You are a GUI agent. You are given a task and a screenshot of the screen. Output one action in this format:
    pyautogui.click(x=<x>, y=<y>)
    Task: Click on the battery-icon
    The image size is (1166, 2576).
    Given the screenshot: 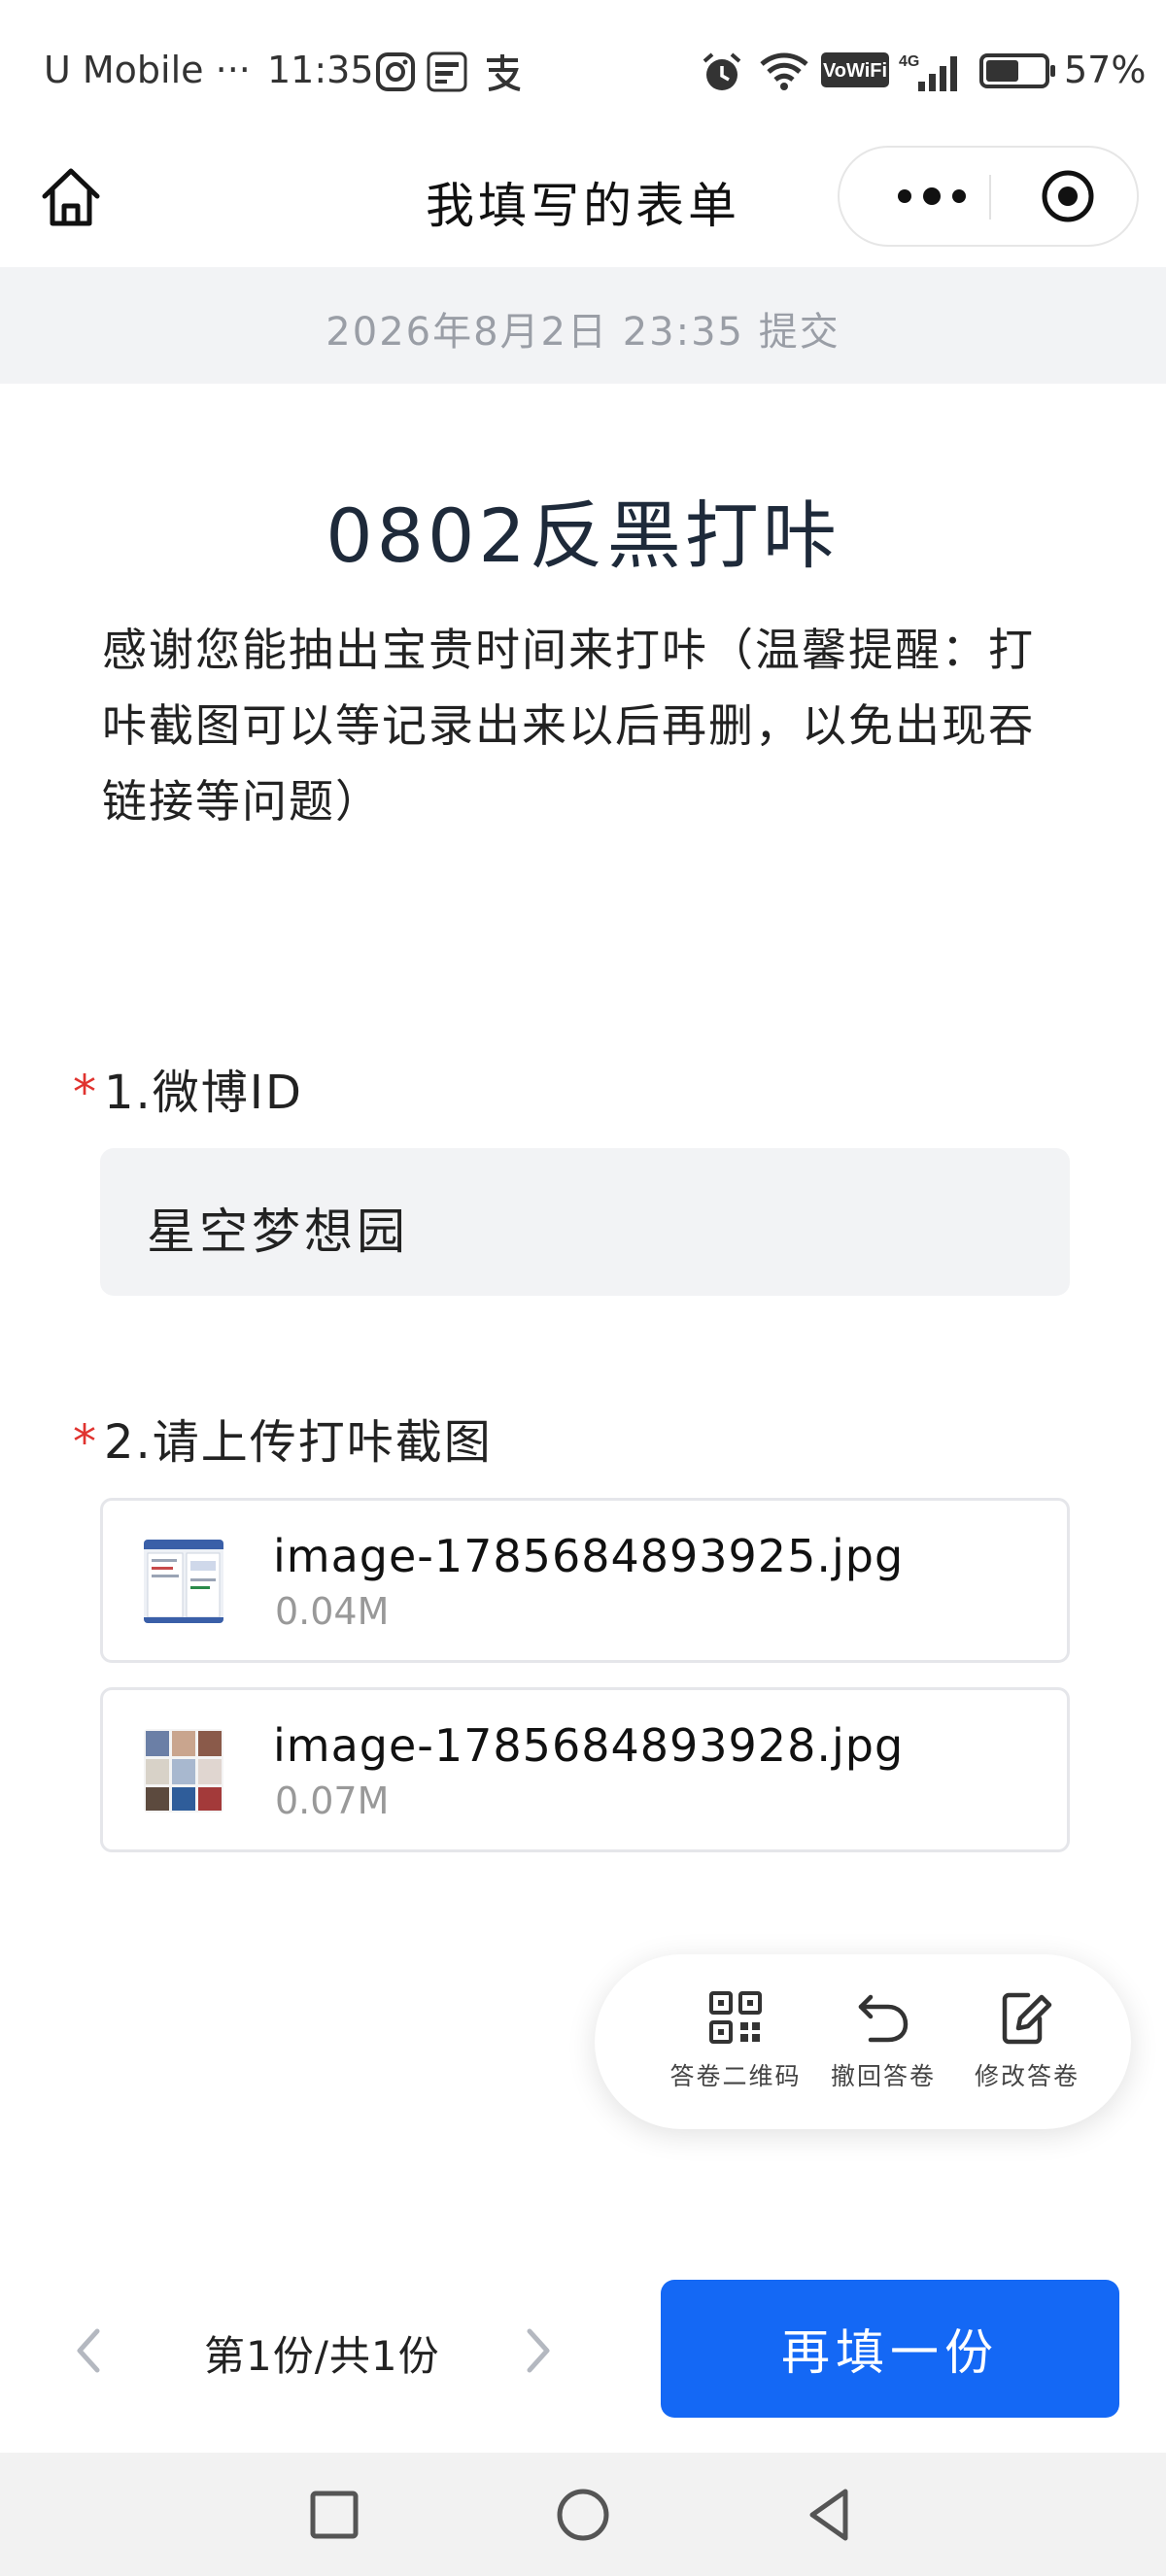 What is the action you would take?
    pyautogui.click(x=1017, y=70)
    